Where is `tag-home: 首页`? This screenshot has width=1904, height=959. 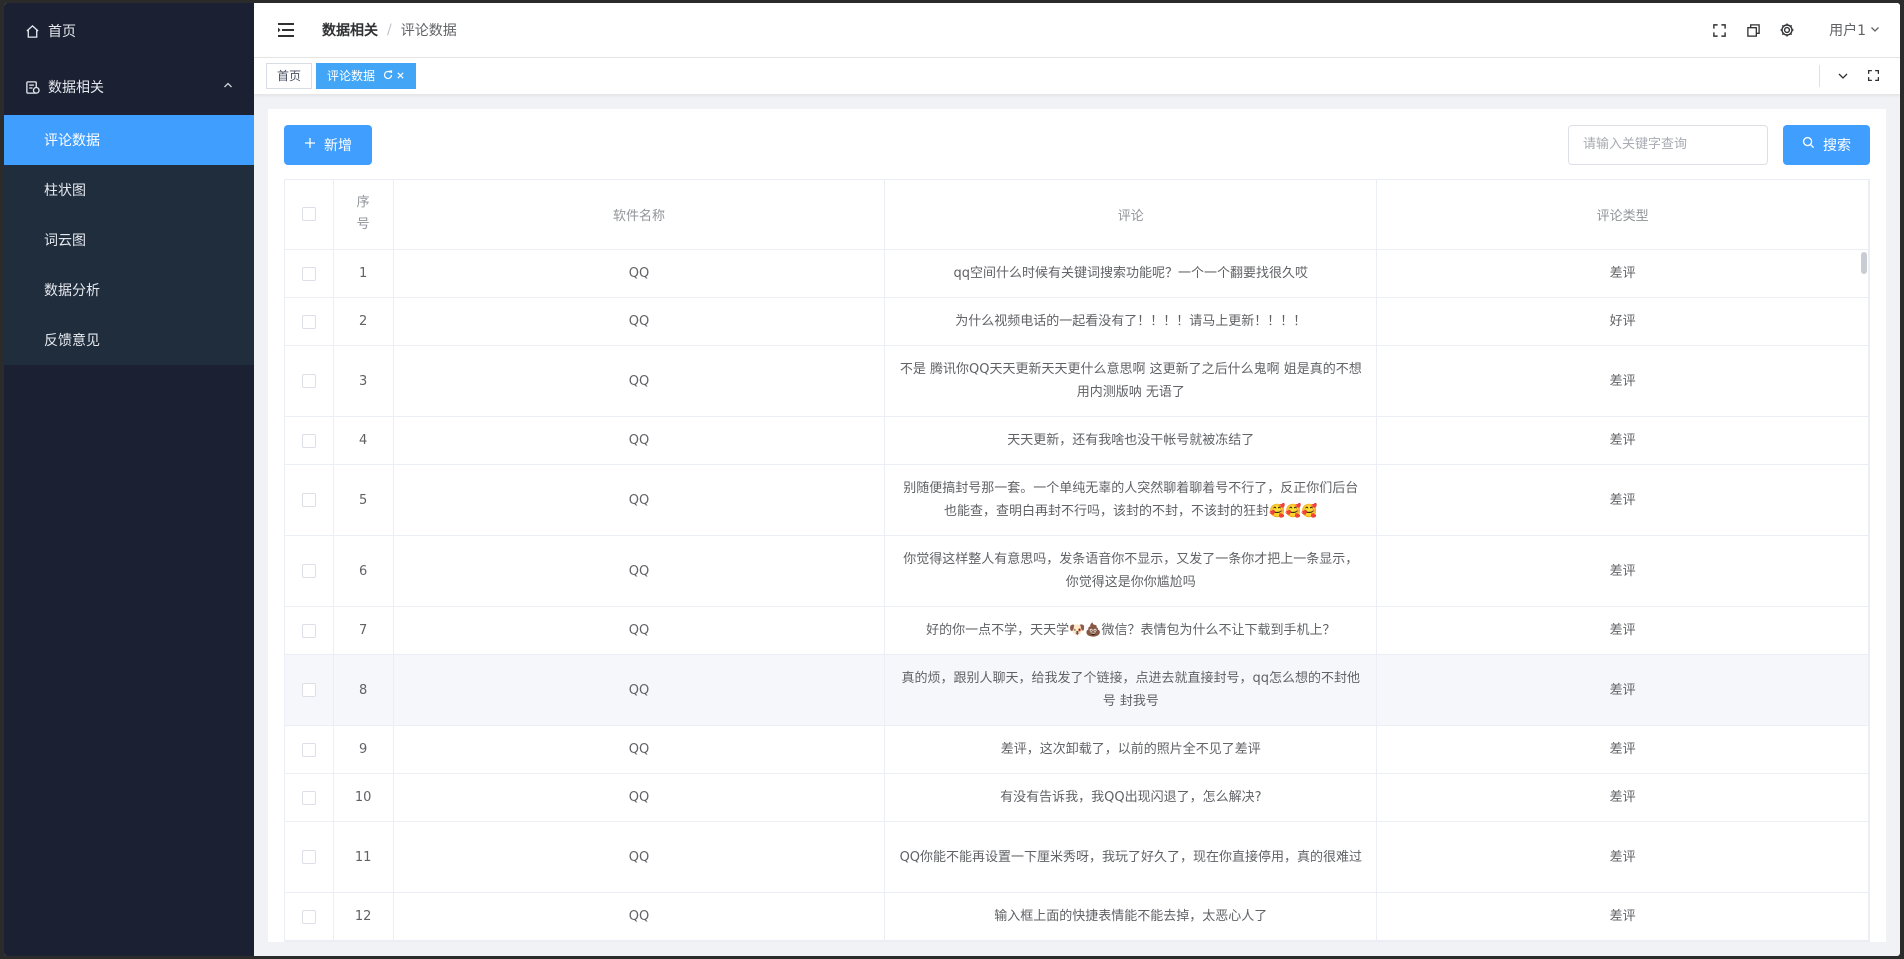
tag-home: 首页 is located at coordinates (289, 75).